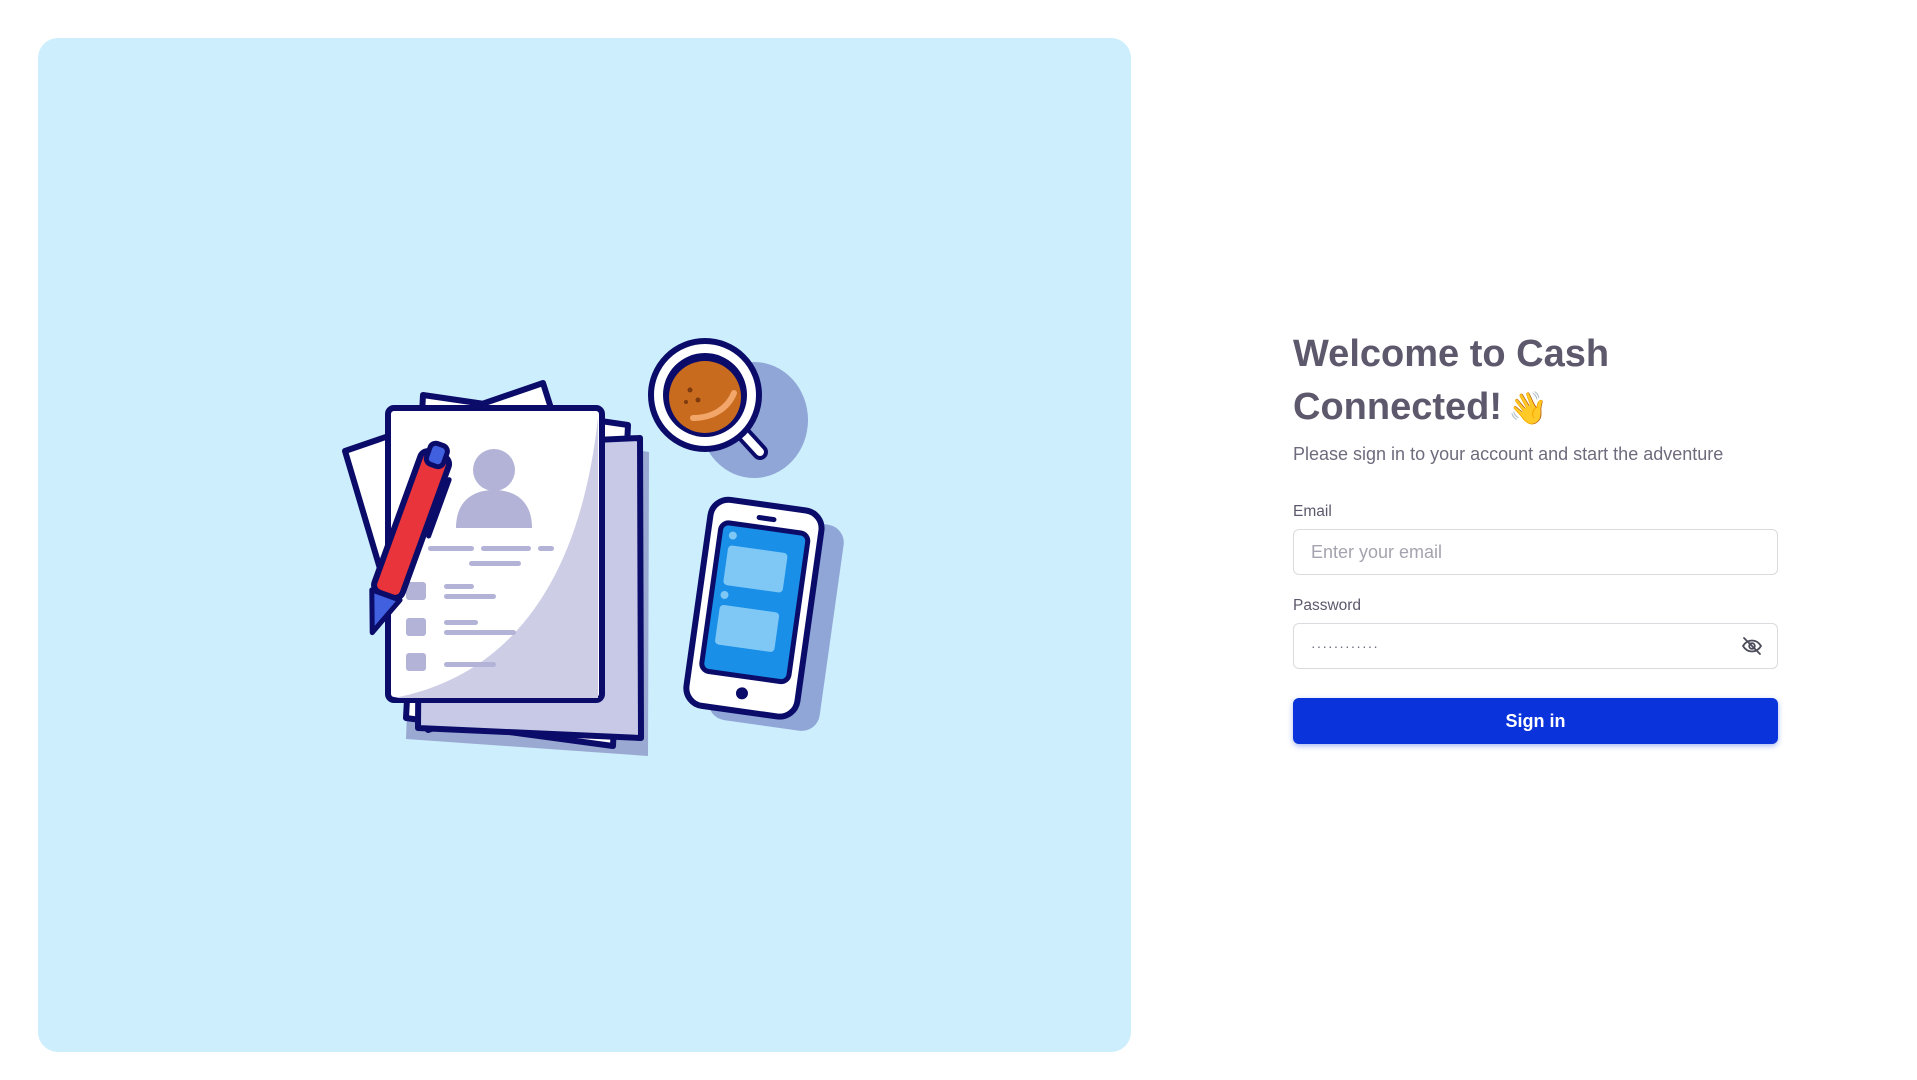 The height and width of the screenshot is (1080, 1917). Describe the element at coordinates (1535, 381) in the screenshot. I see `page-title: Welcome to Cash Connected! 👋` at that location.